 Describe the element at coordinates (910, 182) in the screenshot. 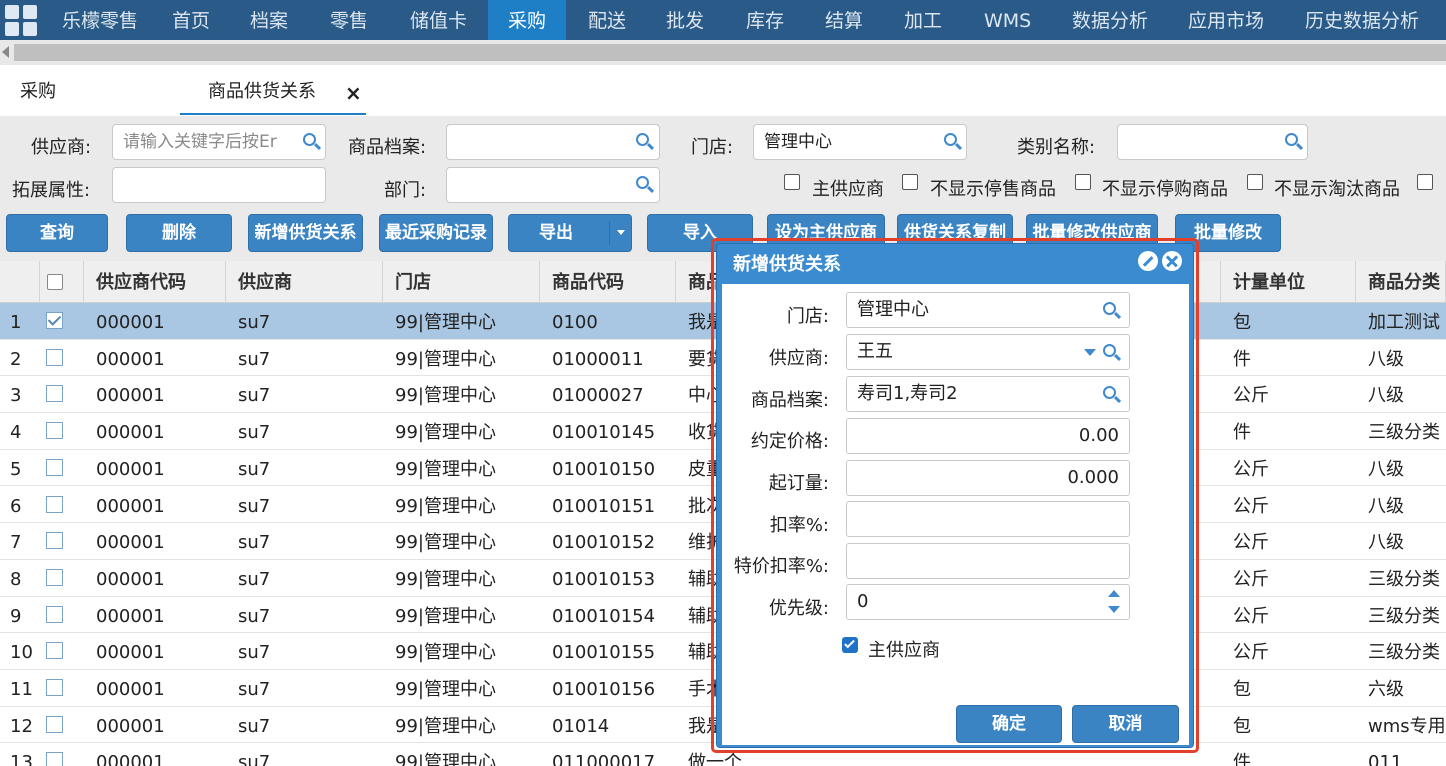

I see `hide-stopped-sale-checkbox` at that location.